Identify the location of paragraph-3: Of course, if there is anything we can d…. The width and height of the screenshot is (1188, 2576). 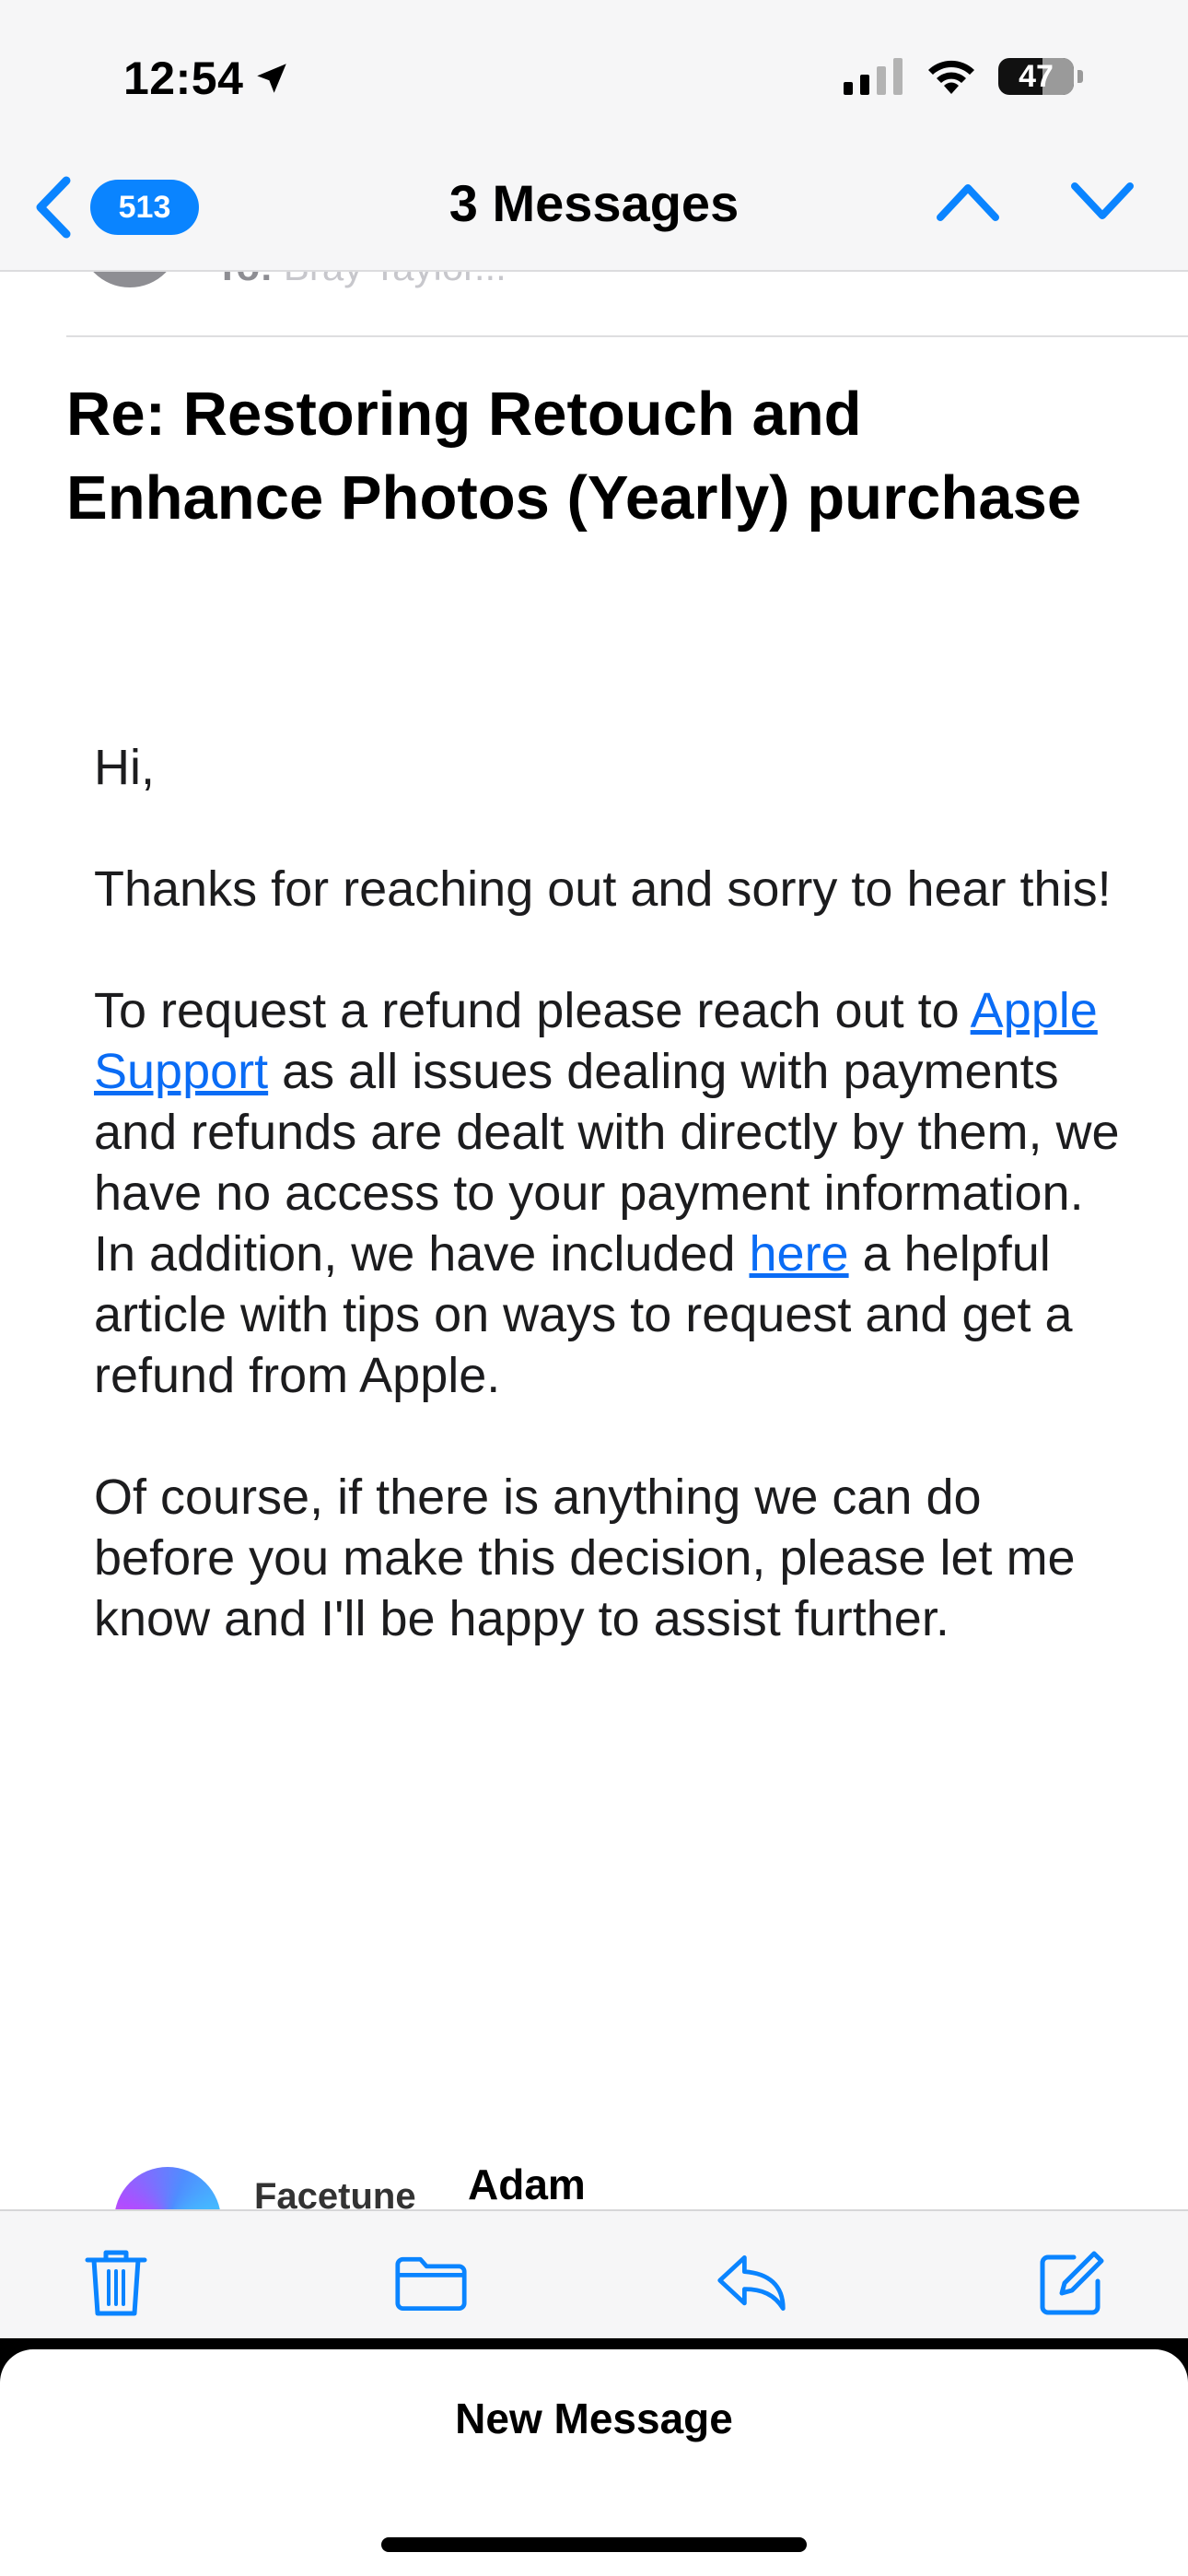
(585, 1557).